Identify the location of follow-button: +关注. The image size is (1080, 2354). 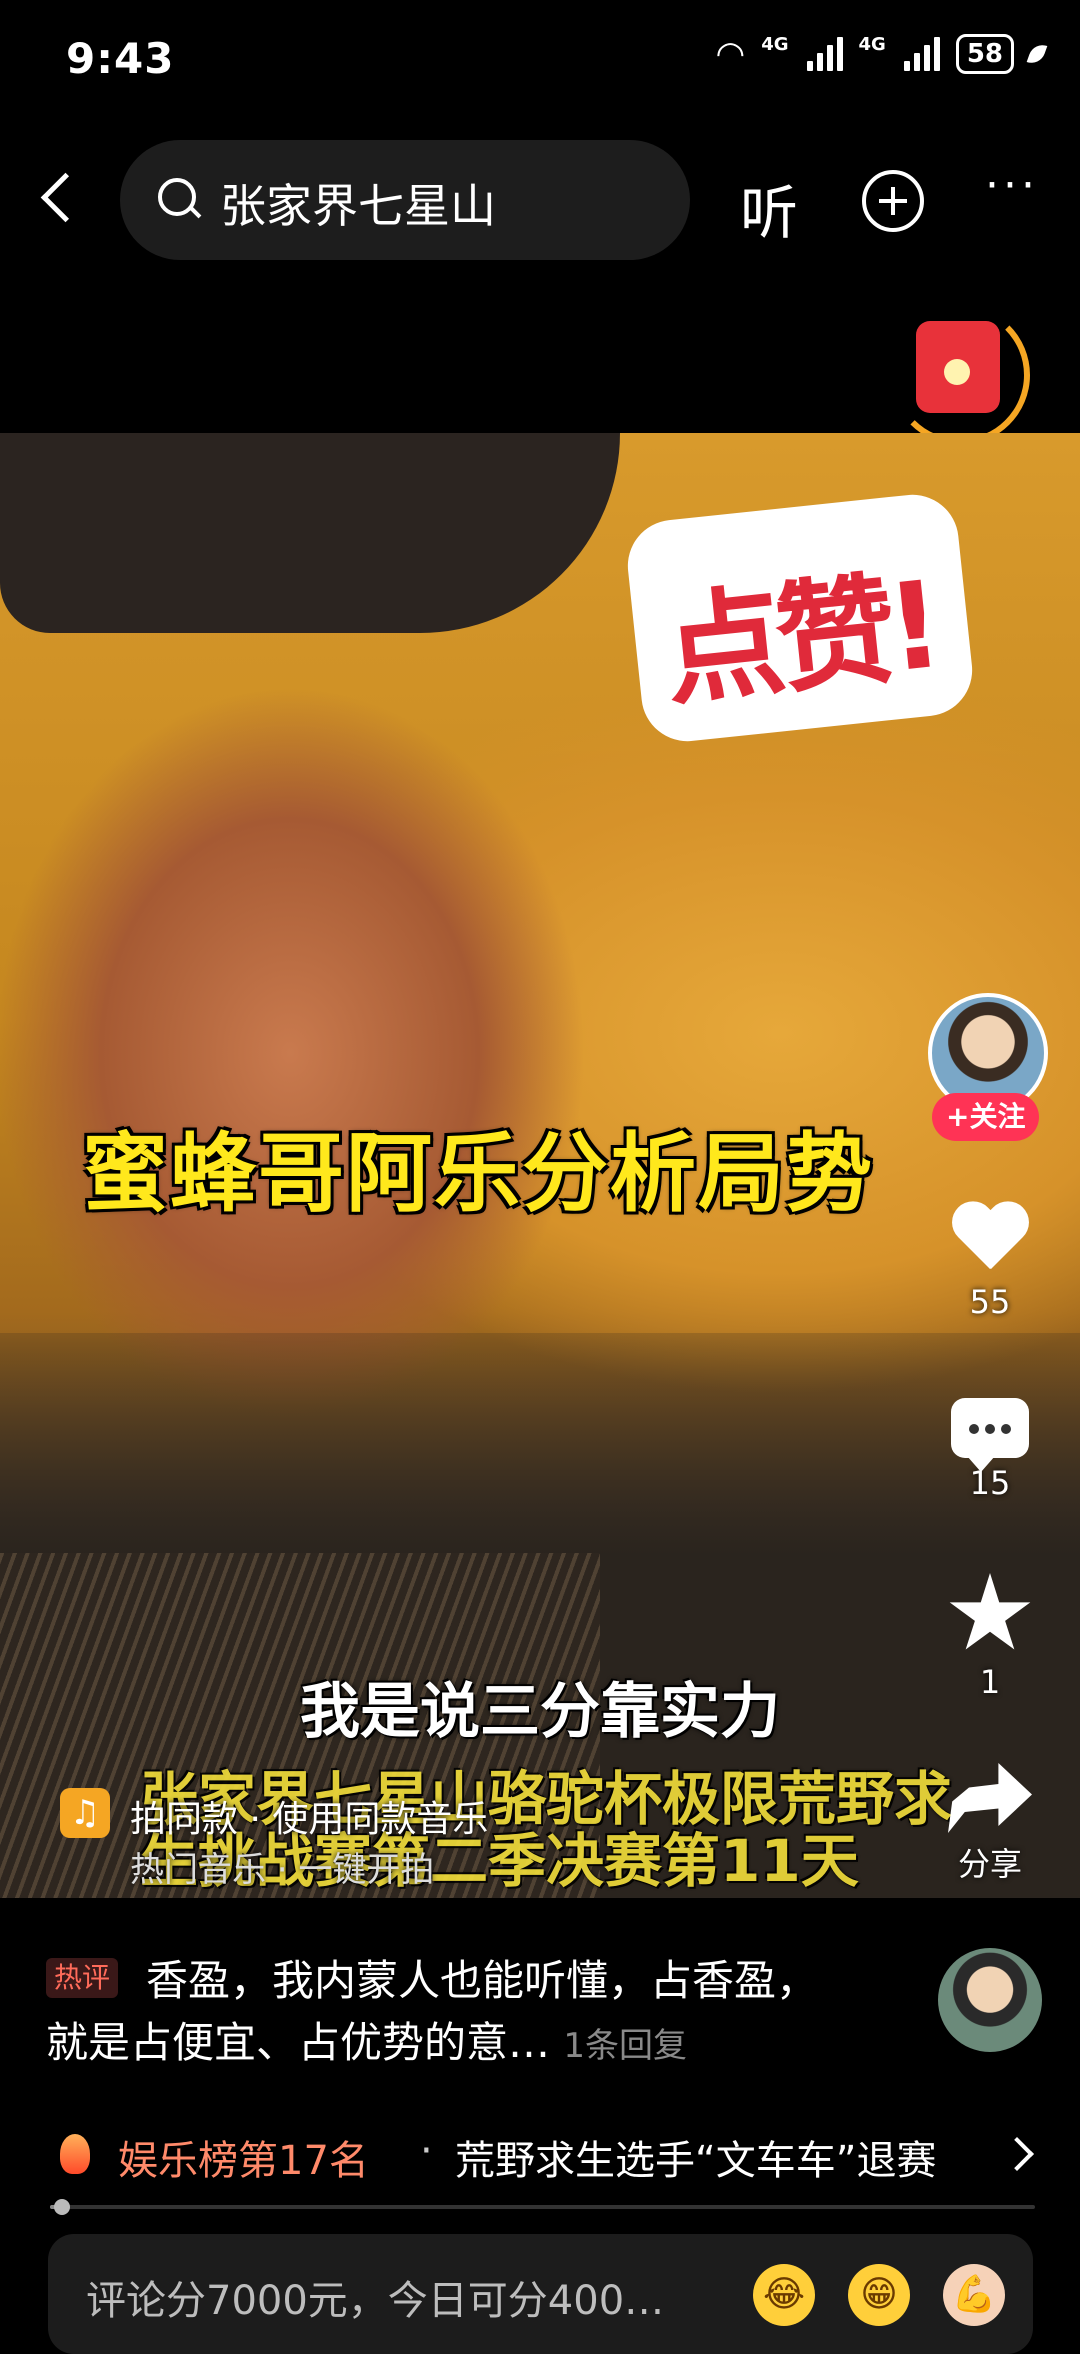
(986, 1117).